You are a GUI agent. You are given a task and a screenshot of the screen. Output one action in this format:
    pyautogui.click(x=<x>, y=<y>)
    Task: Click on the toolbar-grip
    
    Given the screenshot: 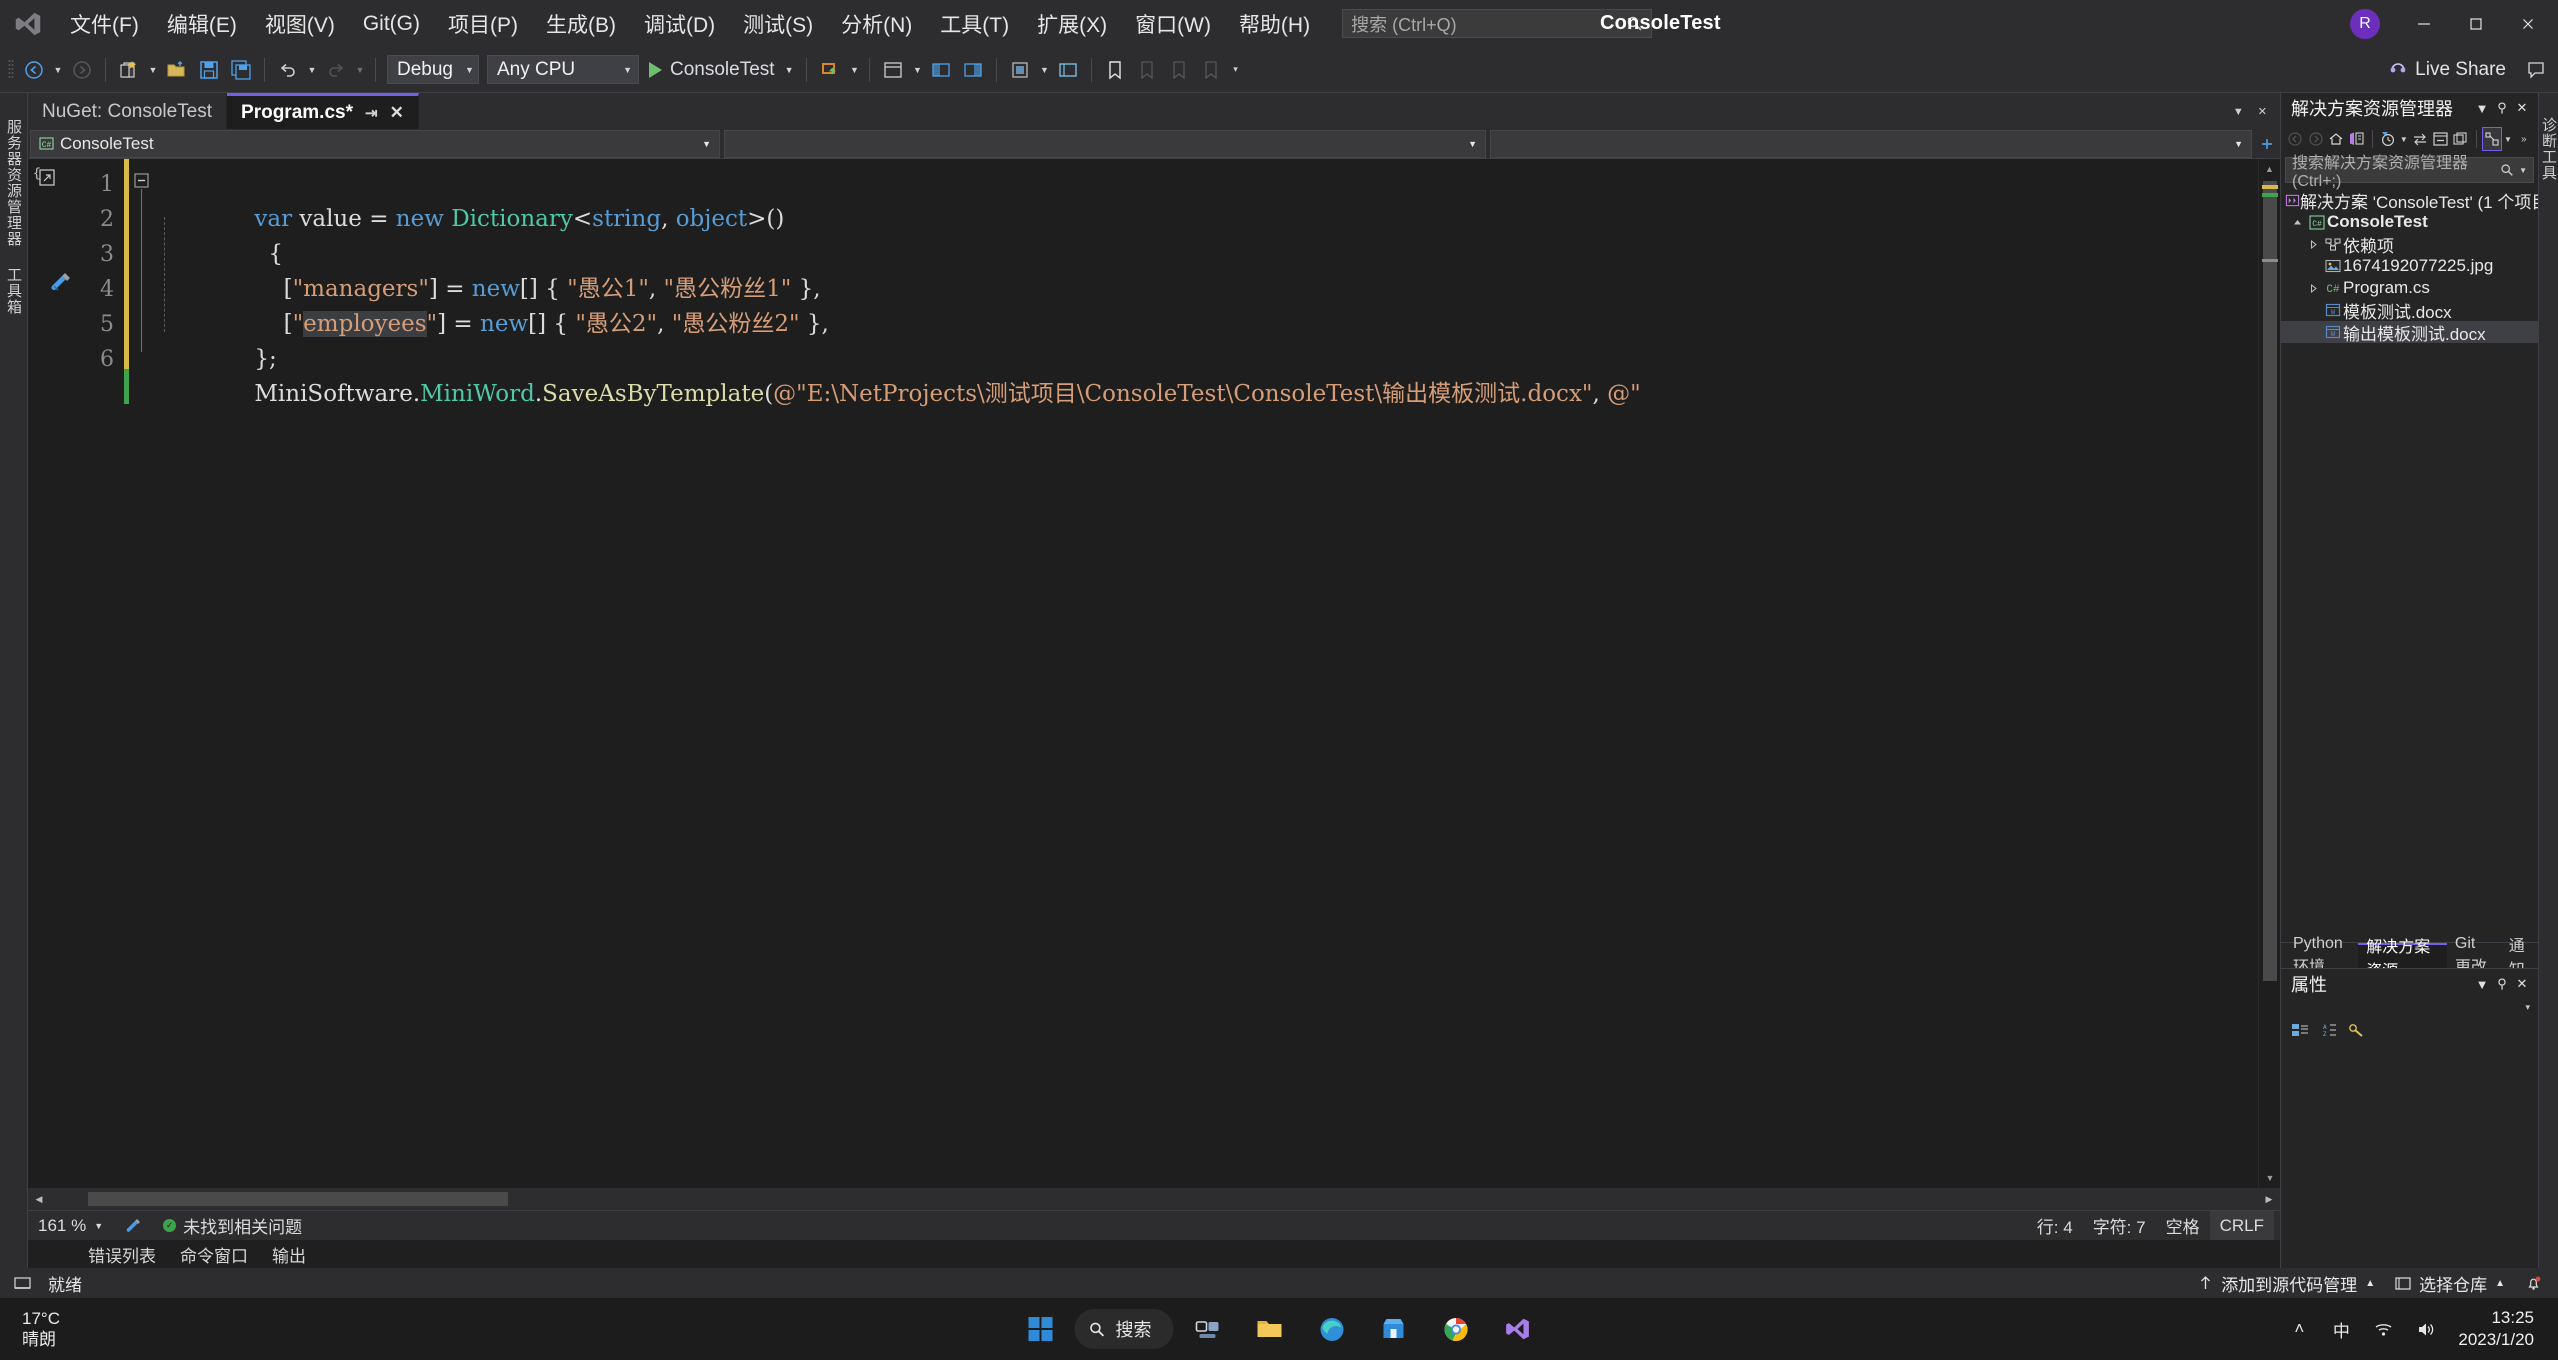 What is the action you would take?
    pyautogui.click(x=11, y=70)
    